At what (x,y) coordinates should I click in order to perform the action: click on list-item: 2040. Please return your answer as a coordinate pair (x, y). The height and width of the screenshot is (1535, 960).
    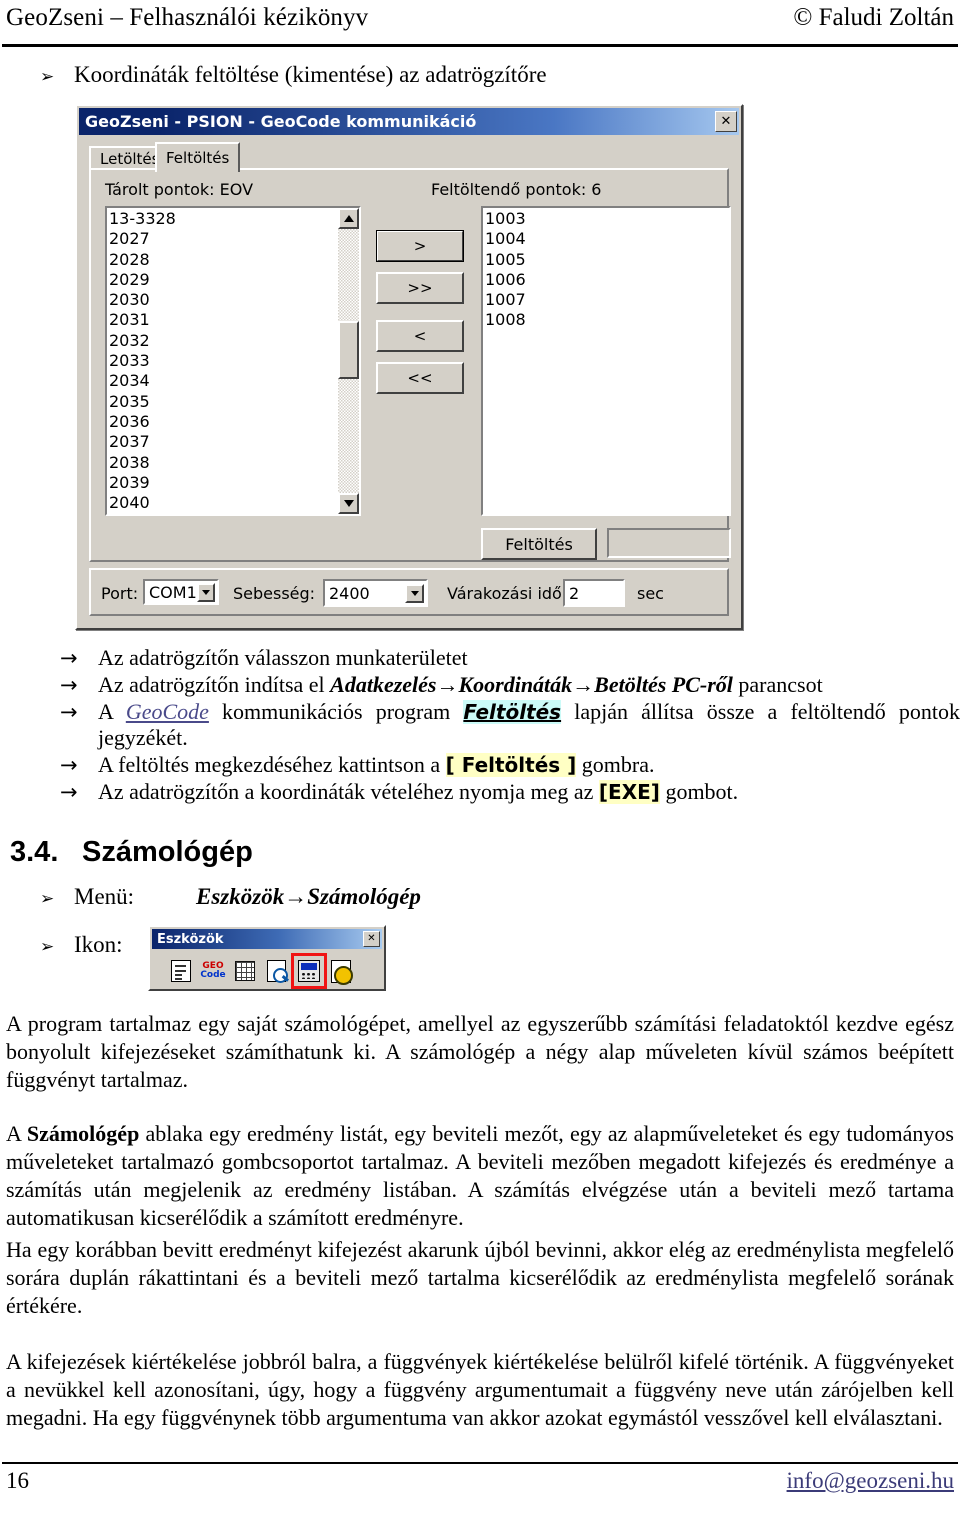
    Looking at the image, I should click on (234, 503).